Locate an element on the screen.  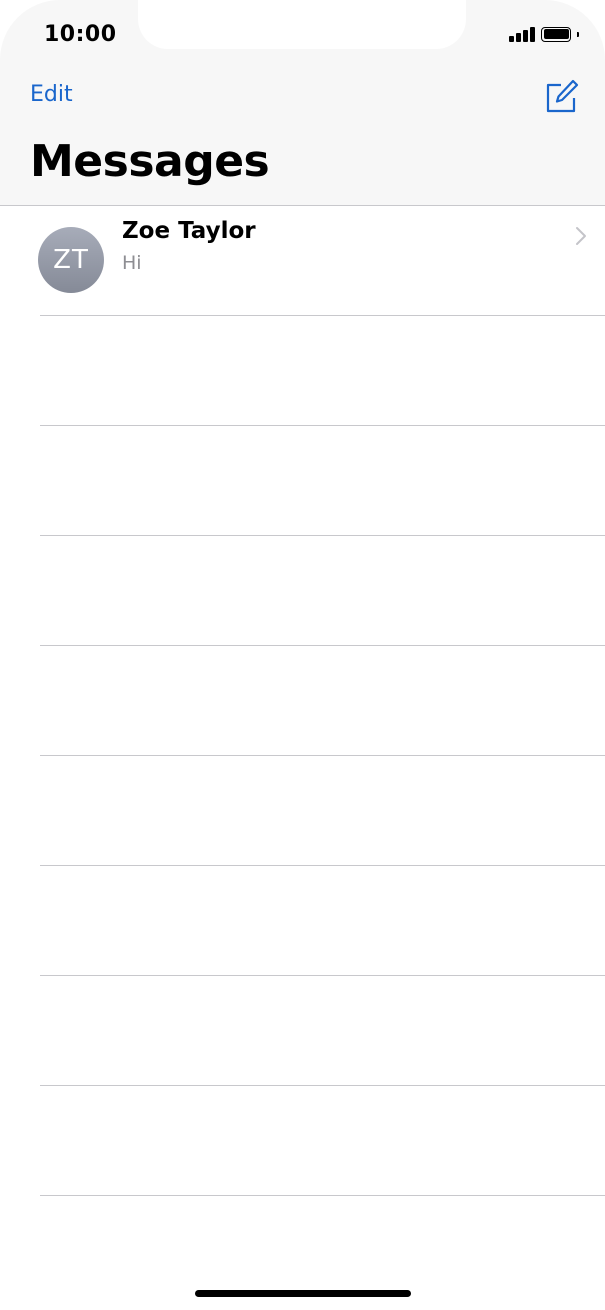
edit-button: Edit is located at coordinates (51, 94).